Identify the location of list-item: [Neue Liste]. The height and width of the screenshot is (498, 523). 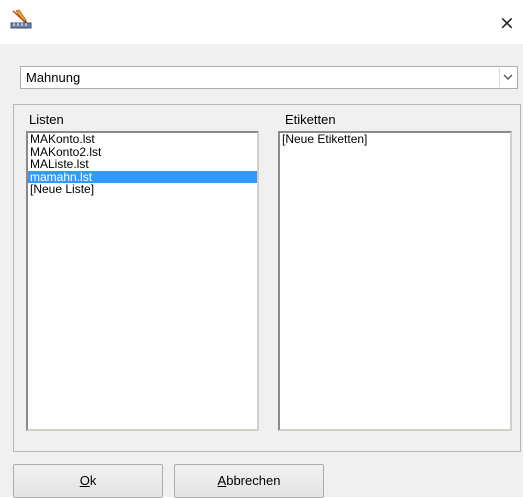
(142, 189).